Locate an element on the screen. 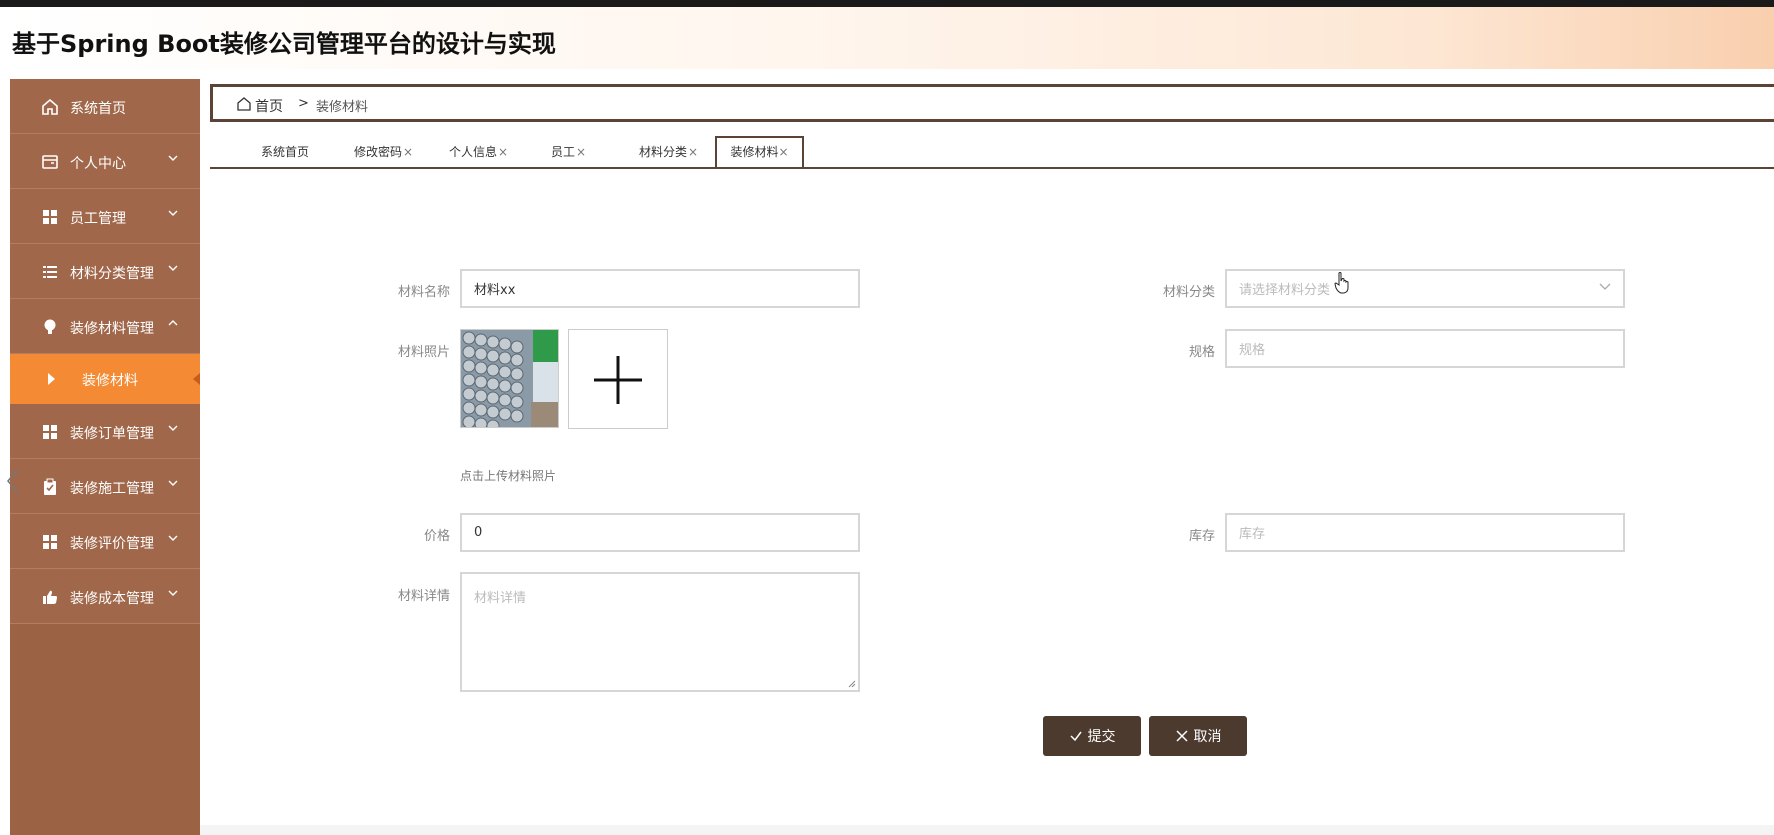 Image resolution: width=1774 pixels, height=835 pixels. spec-placeholder: 规格 is located at coordinates (1252, 350).